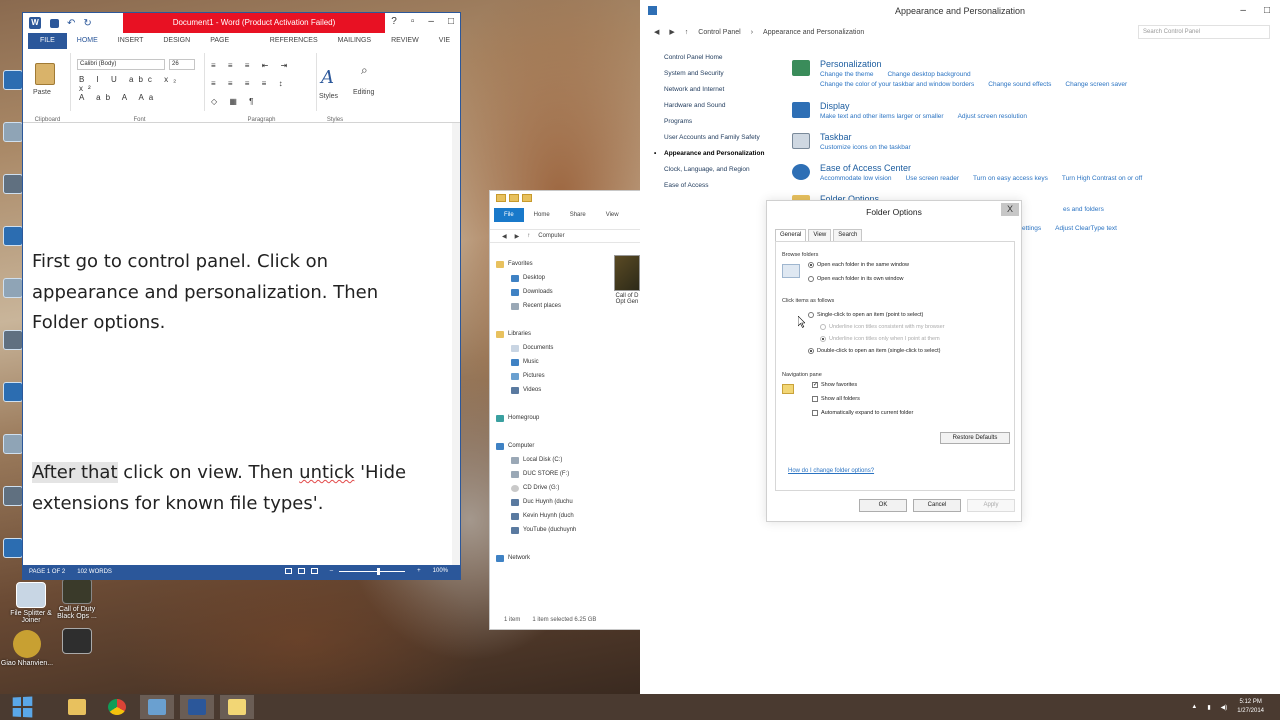  I want to click on link-low-vision: Accommodate low vision, so click(856, 179).